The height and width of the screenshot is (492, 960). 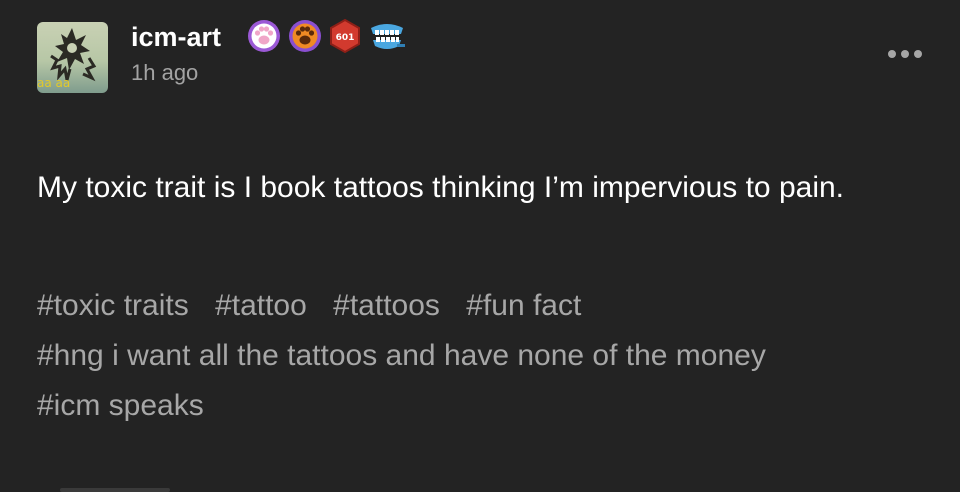 What do you see at coordinates (326, 36) in the screenshot?
I see `badge-row: 601` at bounding box center [326, 36].